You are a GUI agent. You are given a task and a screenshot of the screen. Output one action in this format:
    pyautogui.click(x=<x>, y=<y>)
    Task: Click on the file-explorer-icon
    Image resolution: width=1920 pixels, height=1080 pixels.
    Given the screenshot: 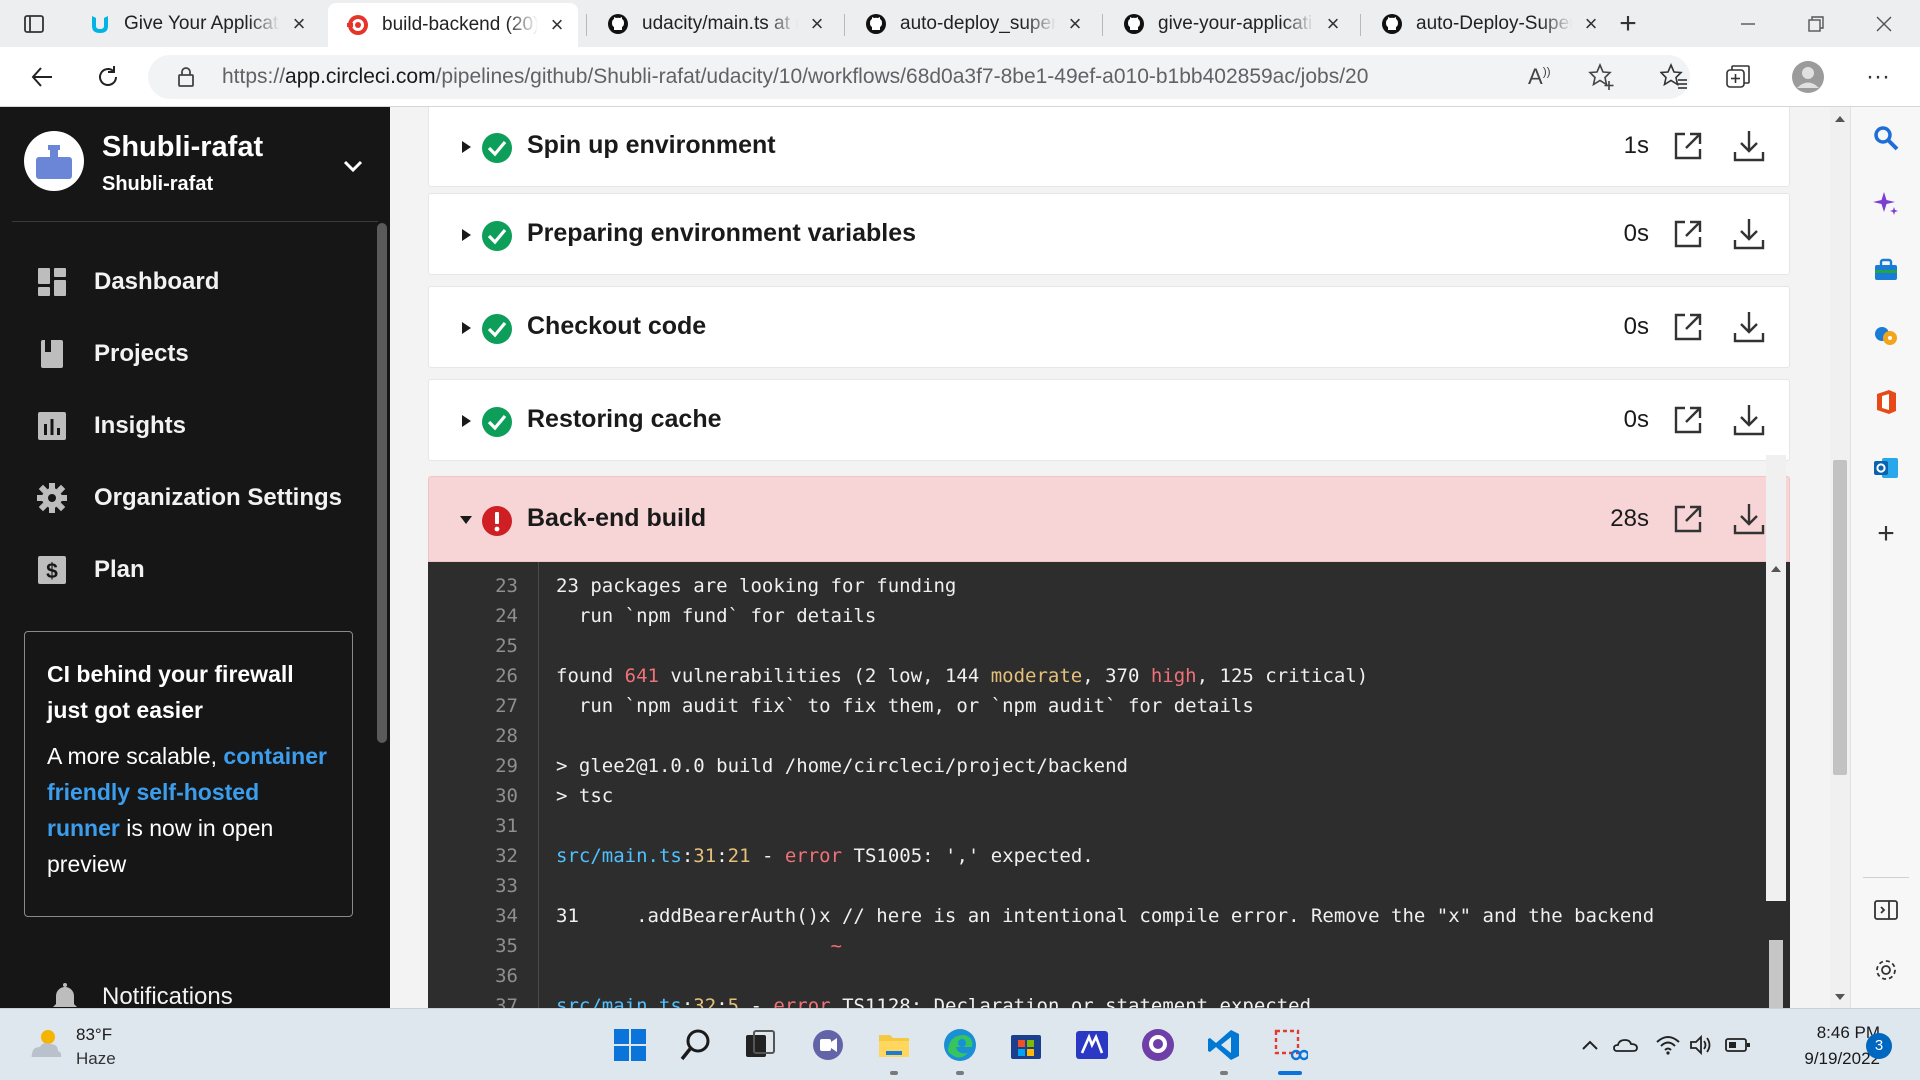 What is the action you would take?
    pyautogui.click(x=894, y=1045)
    